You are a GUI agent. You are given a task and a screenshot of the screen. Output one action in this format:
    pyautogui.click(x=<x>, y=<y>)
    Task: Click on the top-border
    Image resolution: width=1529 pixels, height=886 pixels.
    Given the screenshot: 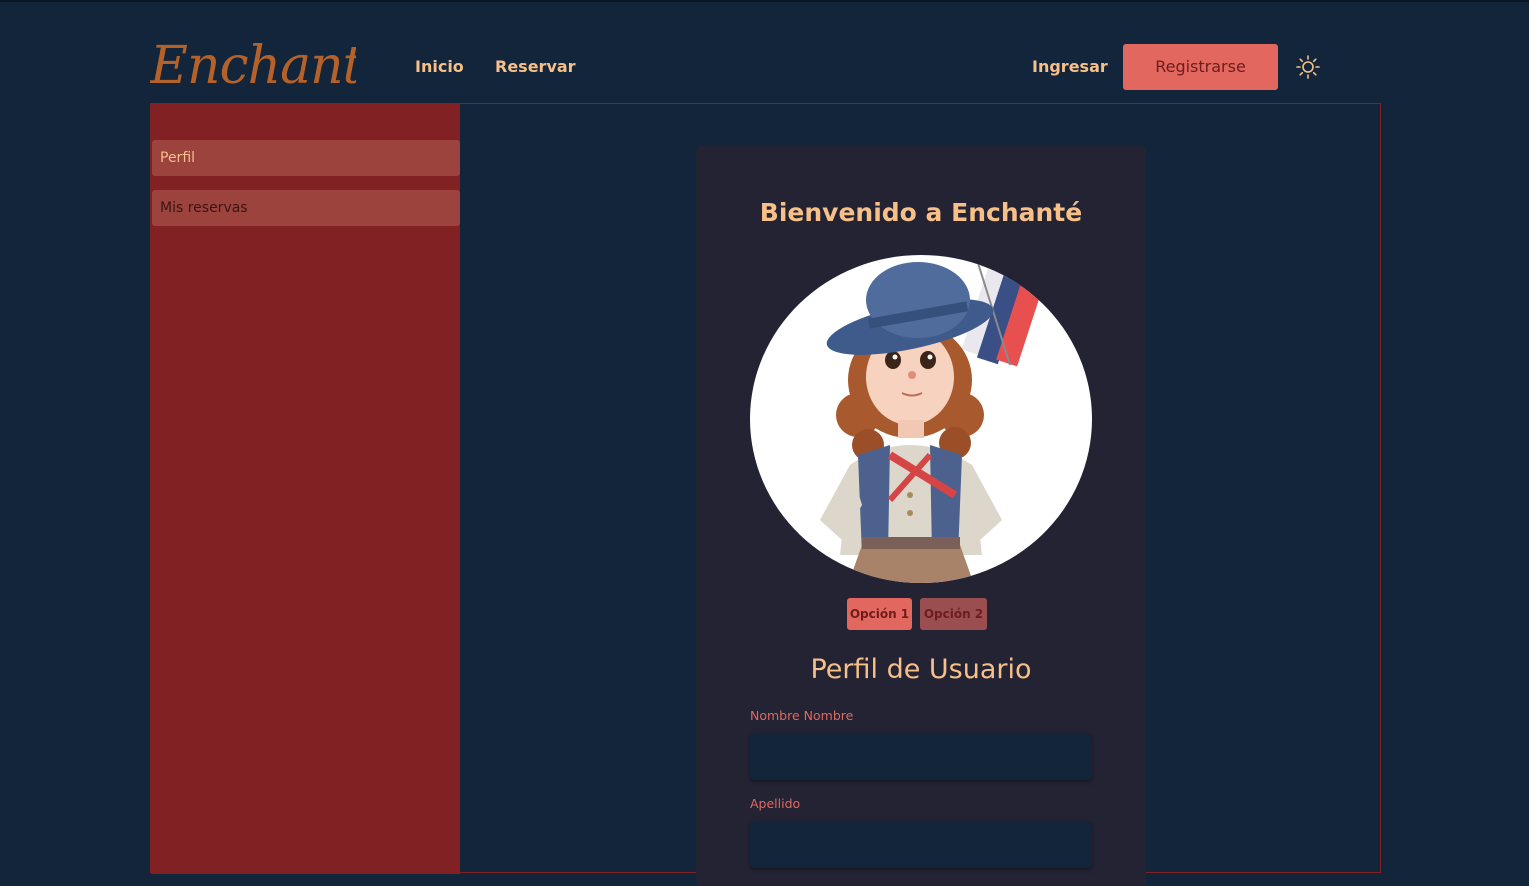 What is the action you would take?
    pyautogui.click(x=764, y=1)
    